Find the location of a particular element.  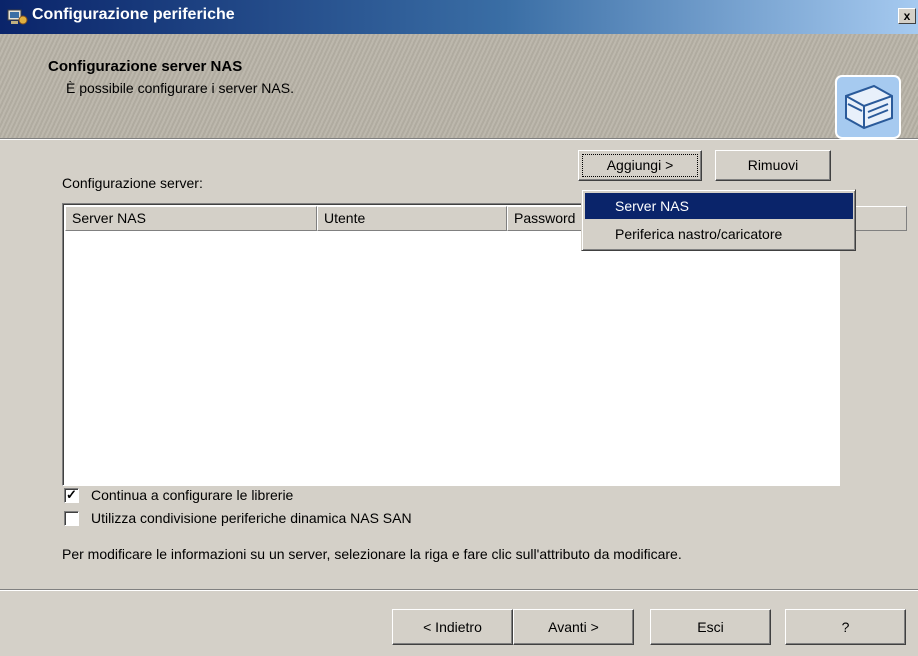

continue-libraries-checkbox: ✓ is located at coordinates (71, 495).